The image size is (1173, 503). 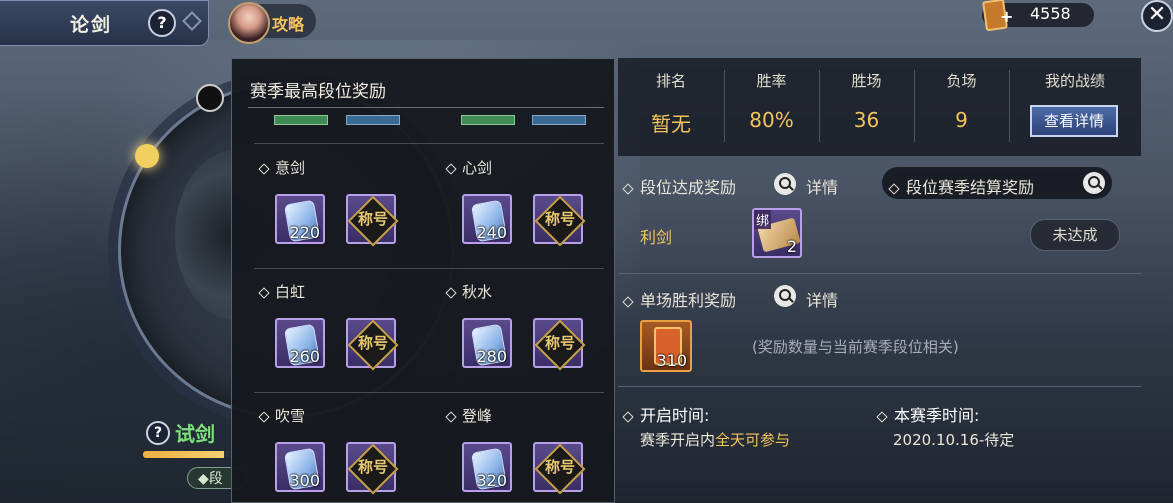 What do you see at coordinates (158, 433) in the screenshot?
I see `trial-help-button: ?` at bounding box center [158, 433].